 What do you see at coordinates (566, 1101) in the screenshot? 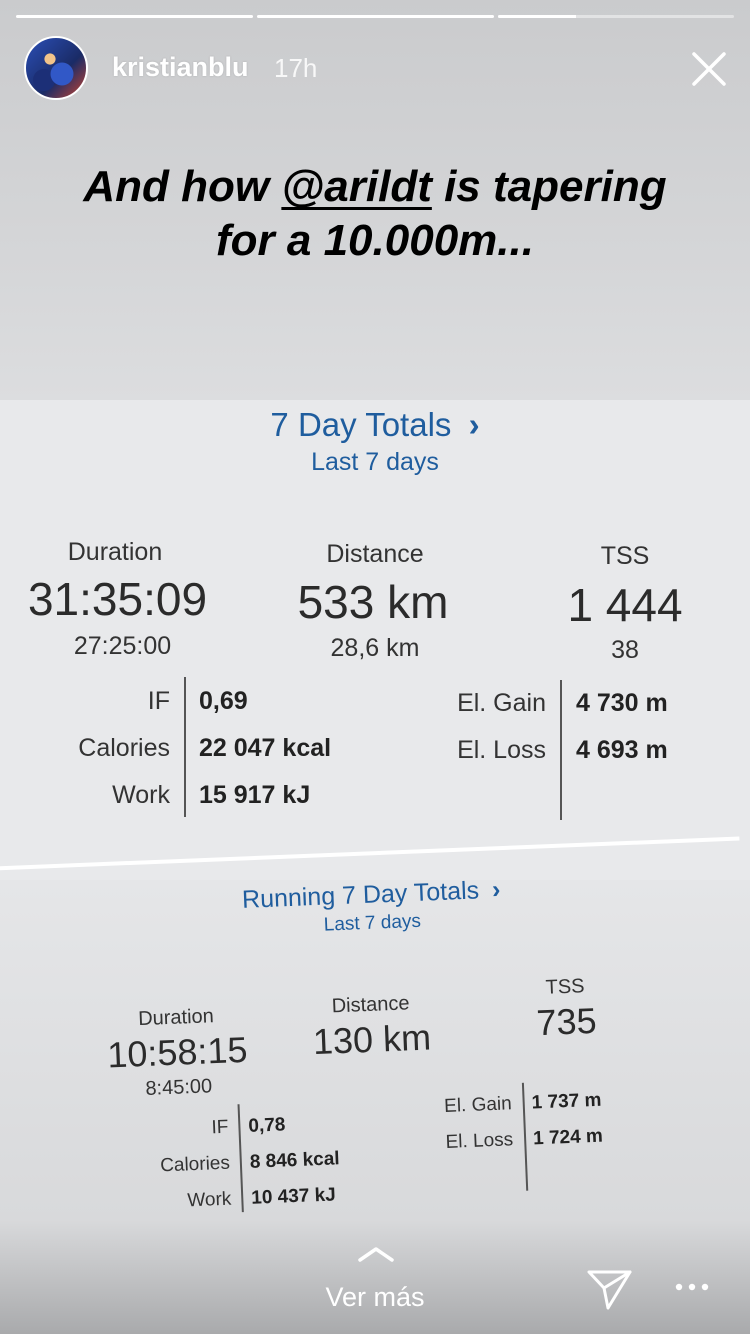
I see `el-gain-value: 1 737 m` at bounding box center [566, 1101].